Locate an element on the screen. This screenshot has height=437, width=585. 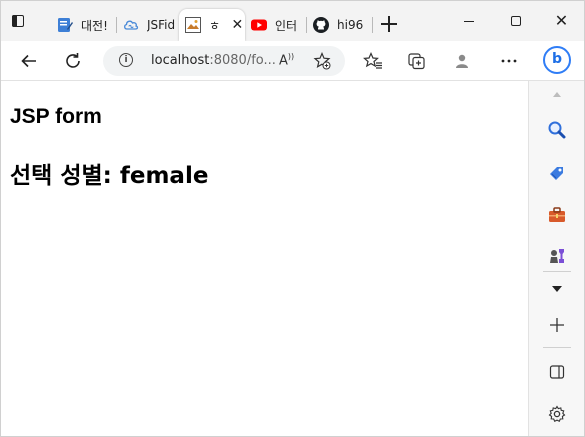
refresh-button is located at coordinates (73, 61).